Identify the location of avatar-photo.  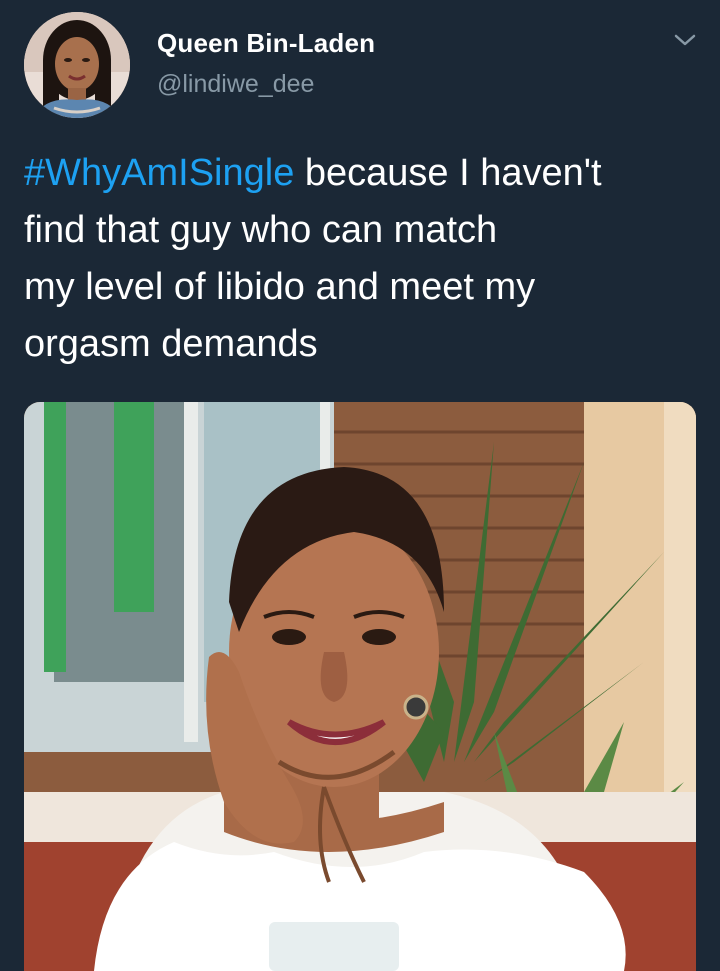
(77, 65).